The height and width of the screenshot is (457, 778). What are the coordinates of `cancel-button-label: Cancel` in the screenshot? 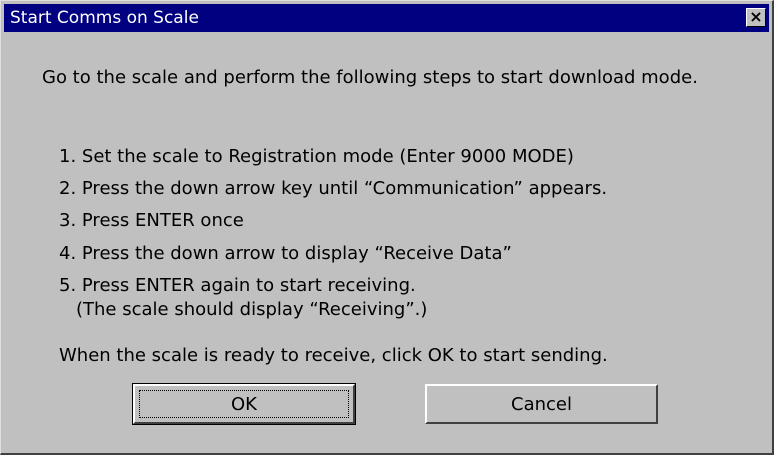 It's located at (541, 404).